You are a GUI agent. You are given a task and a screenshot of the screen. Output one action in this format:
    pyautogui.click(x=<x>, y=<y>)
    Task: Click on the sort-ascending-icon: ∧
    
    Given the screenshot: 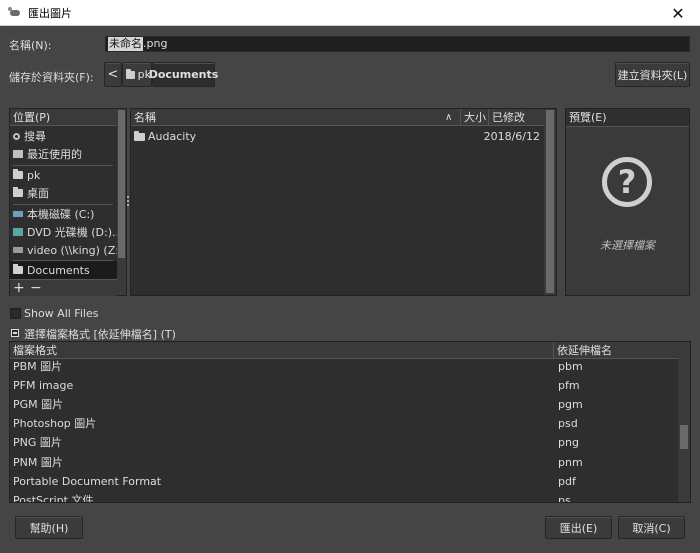 What is the action you would take?
    pyautogui.click(x=449, y=117)
    